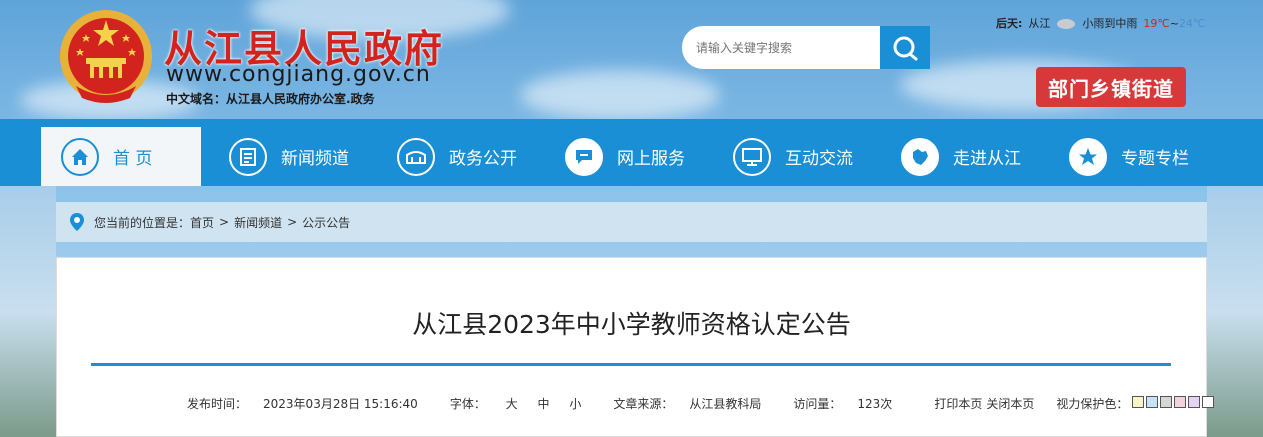 This screenshot has height=437, width=1263. What do you see at coordinates (315, 159) in the screenshot?
I see `nav-label: 新闻频道` at bounding box center [315, 159].